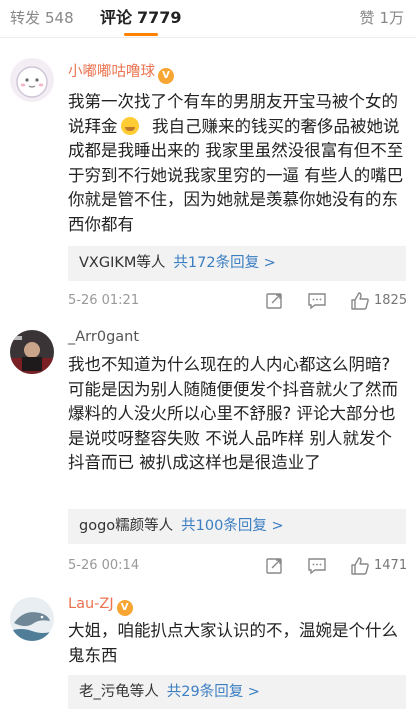  I want to click on reply-count-link: 共172条回复 >, so click(224, 263).